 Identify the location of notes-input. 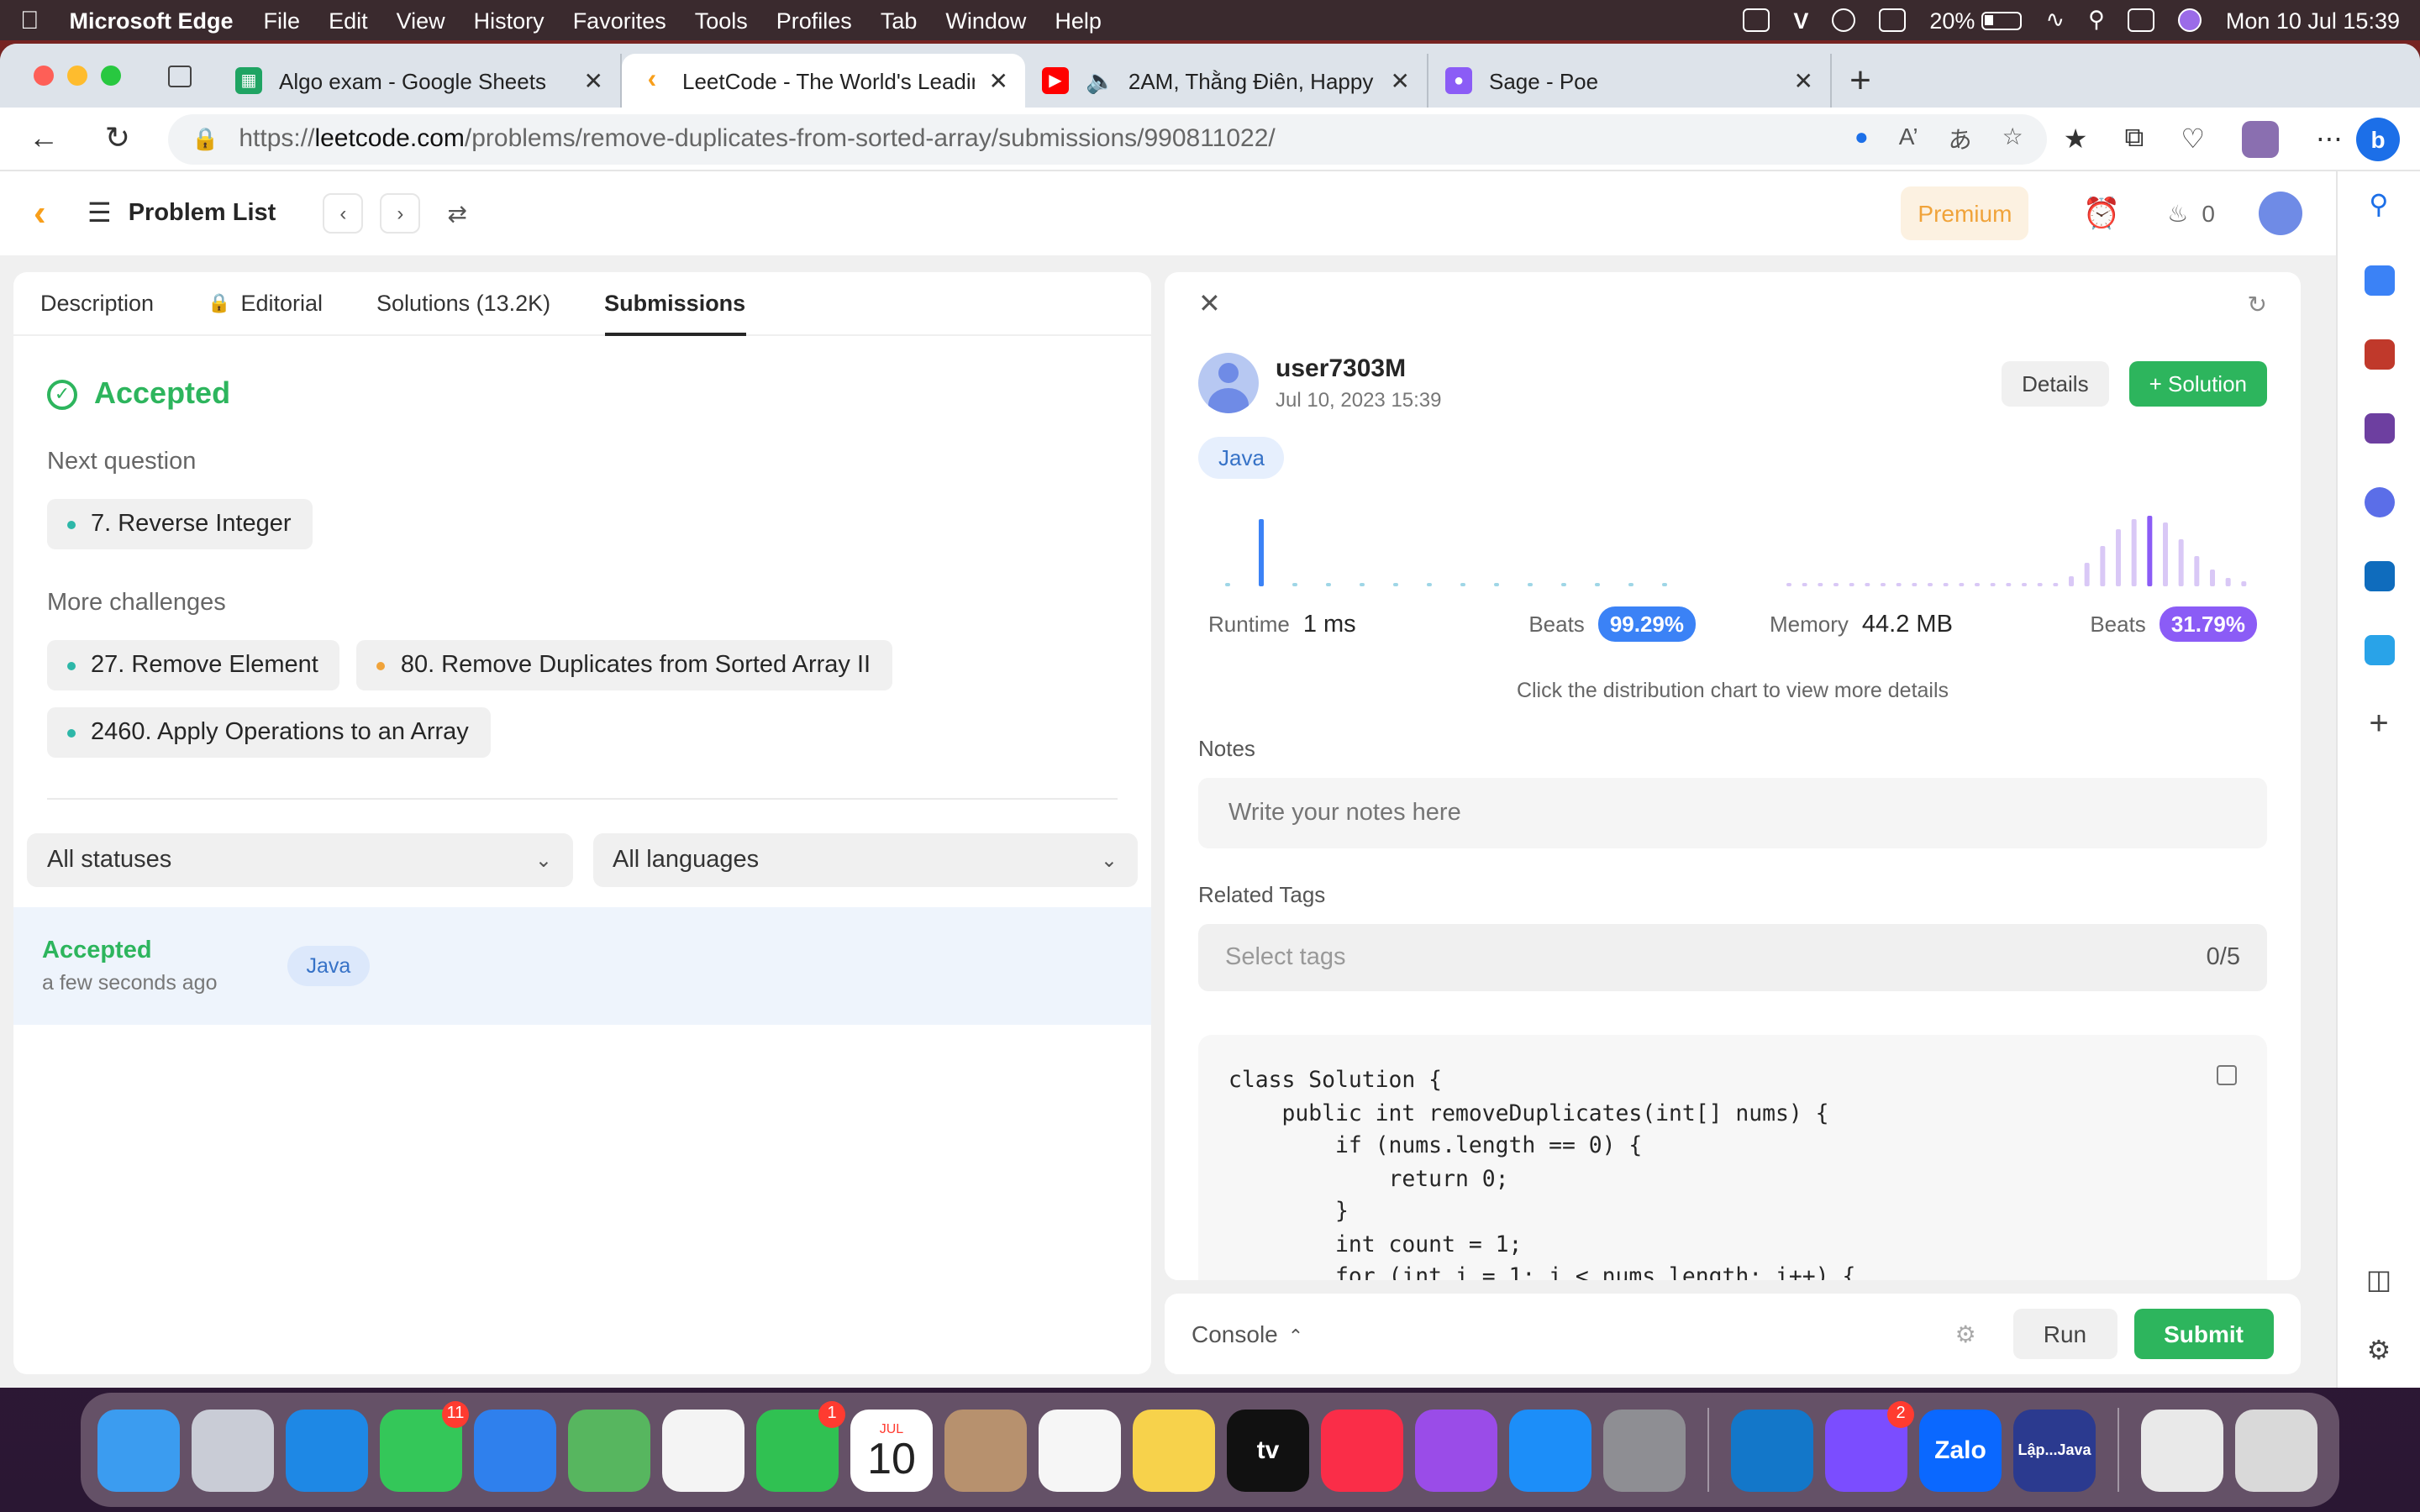
(1733, 813).